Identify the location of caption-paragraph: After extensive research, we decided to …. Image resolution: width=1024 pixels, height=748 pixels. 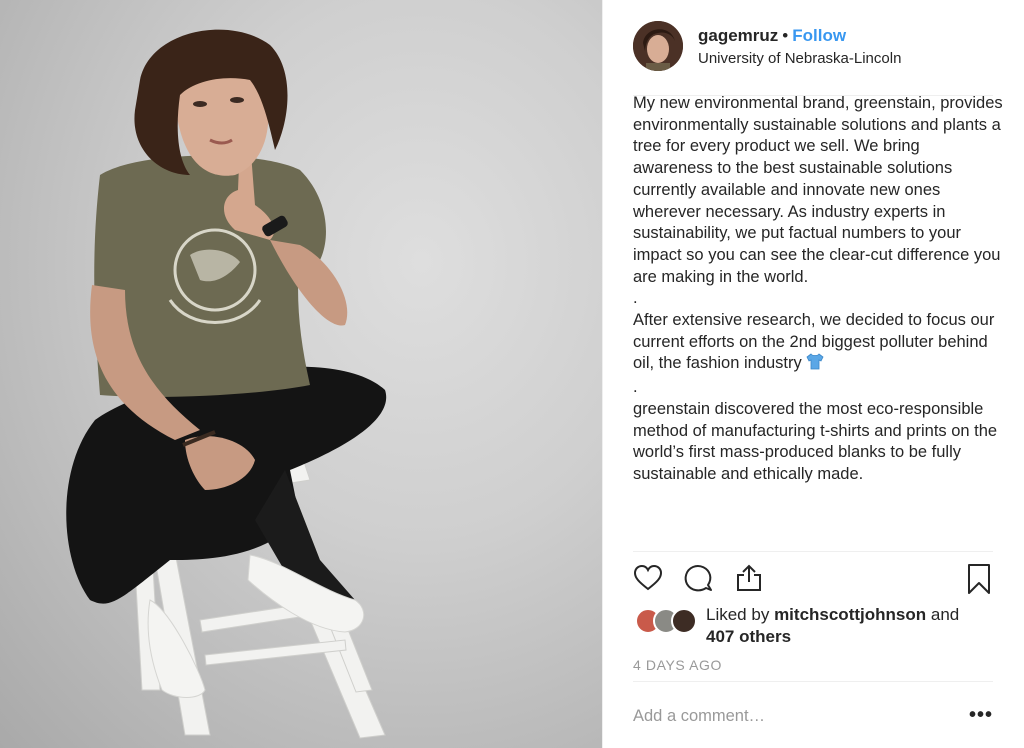
(818, 343).